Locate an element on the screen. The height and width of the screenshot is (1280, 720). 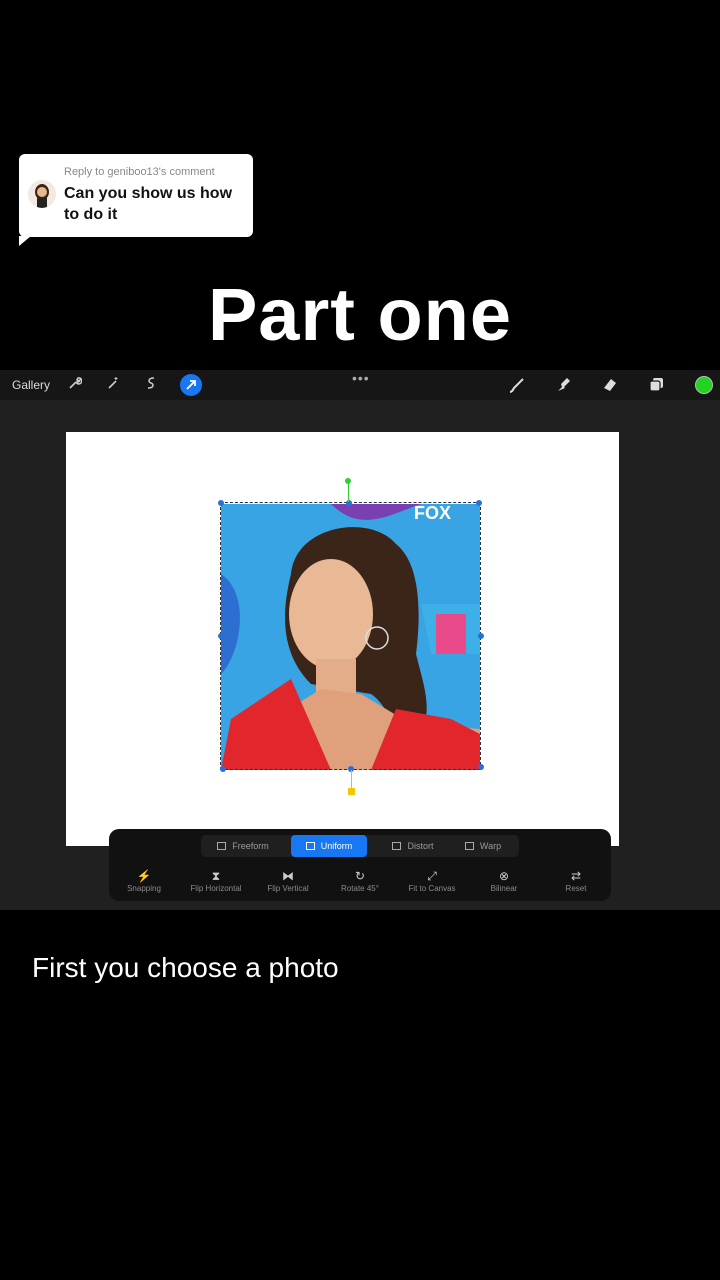
reset-icon: ⇄ is located at coordinates (576, 876).